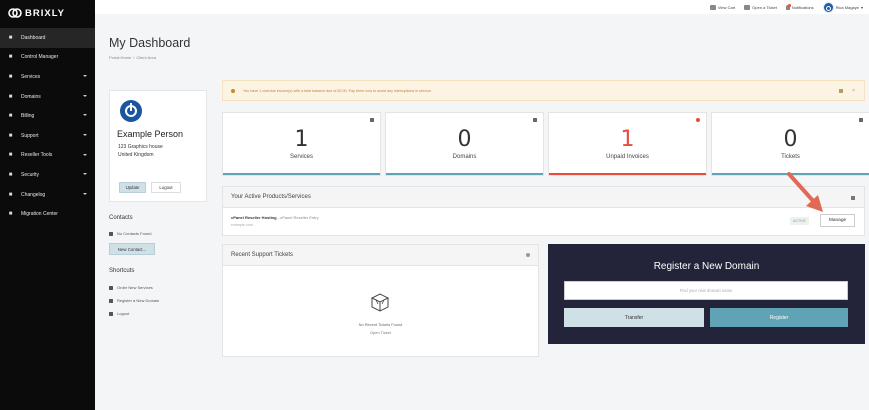 Image resolution: width=869 pixels, height=410 pixels. I want to click on sidebar-item-domains: ■ Domains, so click(47, 97).